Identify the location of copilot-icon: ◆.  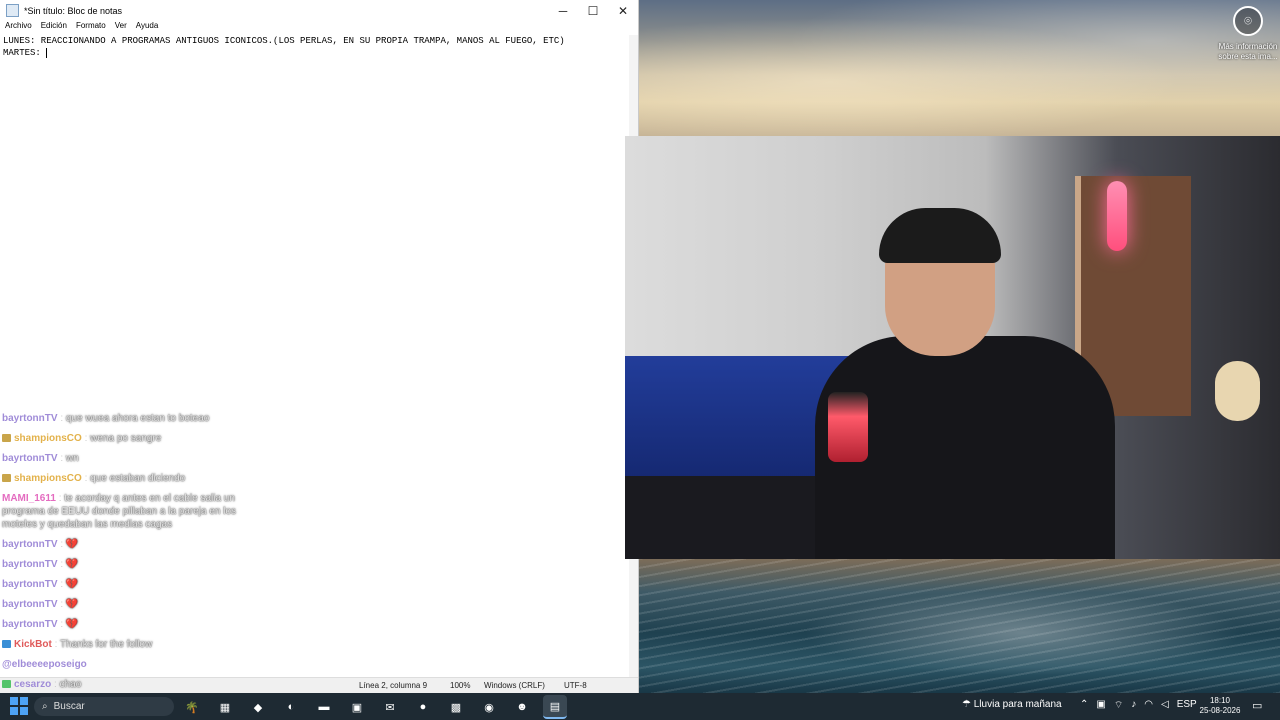
(258, 707).